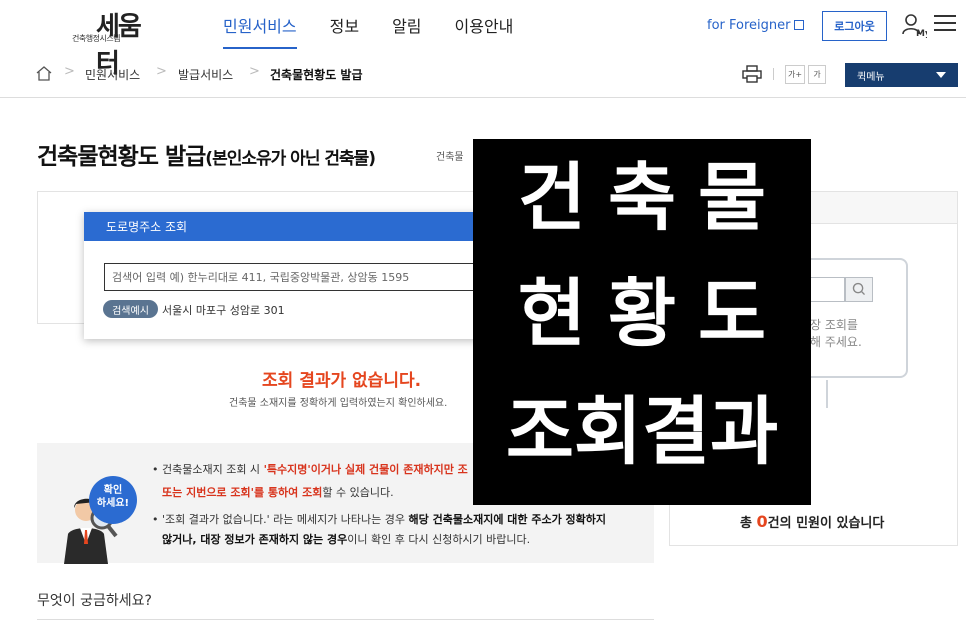 This screenshot has width=966, height=622. Describe the element at coordinates (834, 325) in the screenshot. I see `illustration-hint-line1: 장 조회를` at that location.